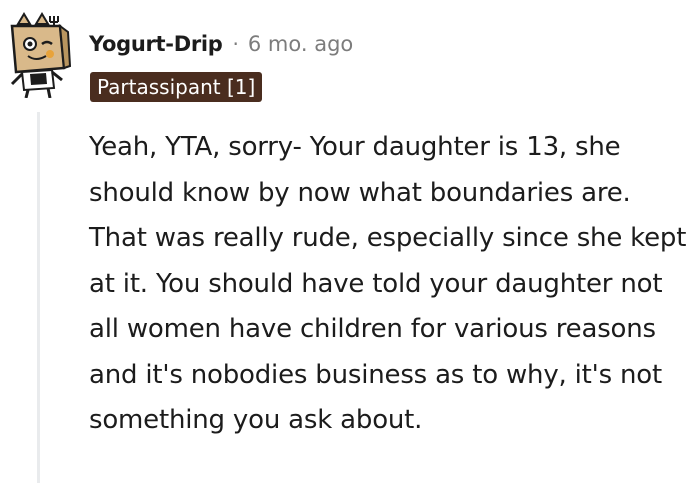 Image resolution: width=700 pixels, height=483 pixels. What do you see at coordinates (156, 44) in the screenshot?
I see `username-link: Yogurt-Drip` at bounding box center [156, 44].